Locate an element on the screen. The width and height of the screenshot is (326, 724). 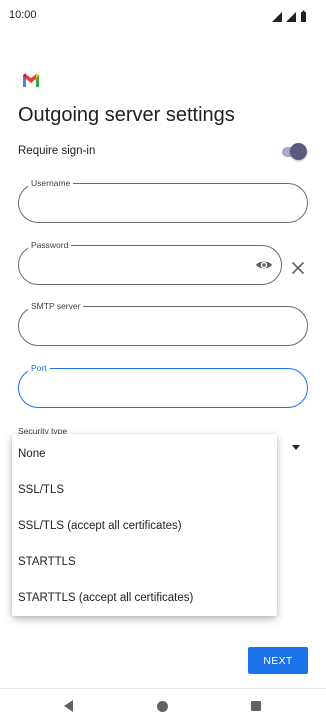
menu-item-starttls-accept-all: STARTTLS (accept all certificates) is located at coordinates (144, 598).